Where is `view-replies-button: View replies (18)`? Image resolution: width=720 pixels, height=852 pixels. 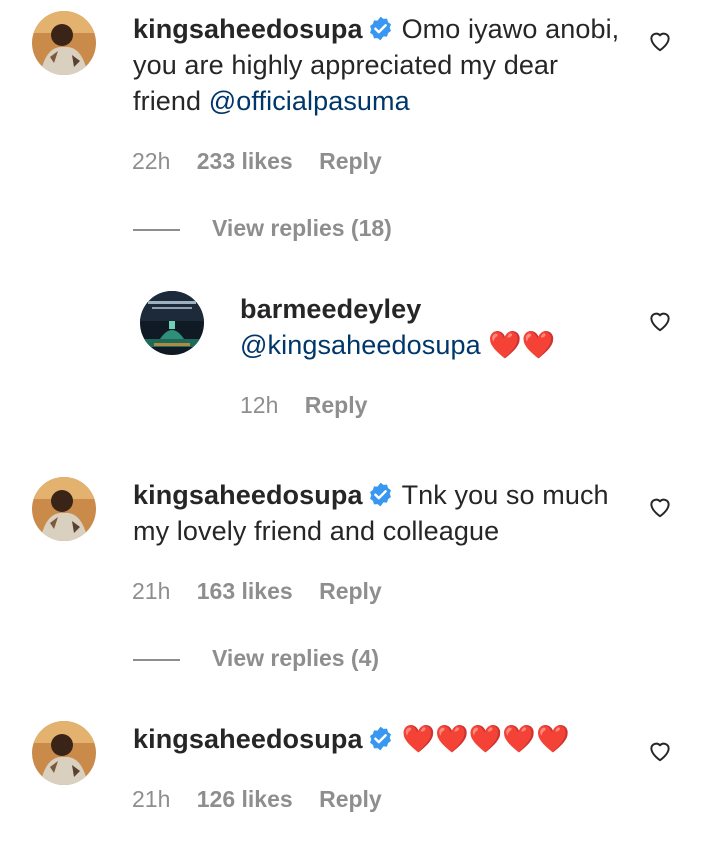
view-replies-button: View replies (18) is located at coordinates (262, 228).